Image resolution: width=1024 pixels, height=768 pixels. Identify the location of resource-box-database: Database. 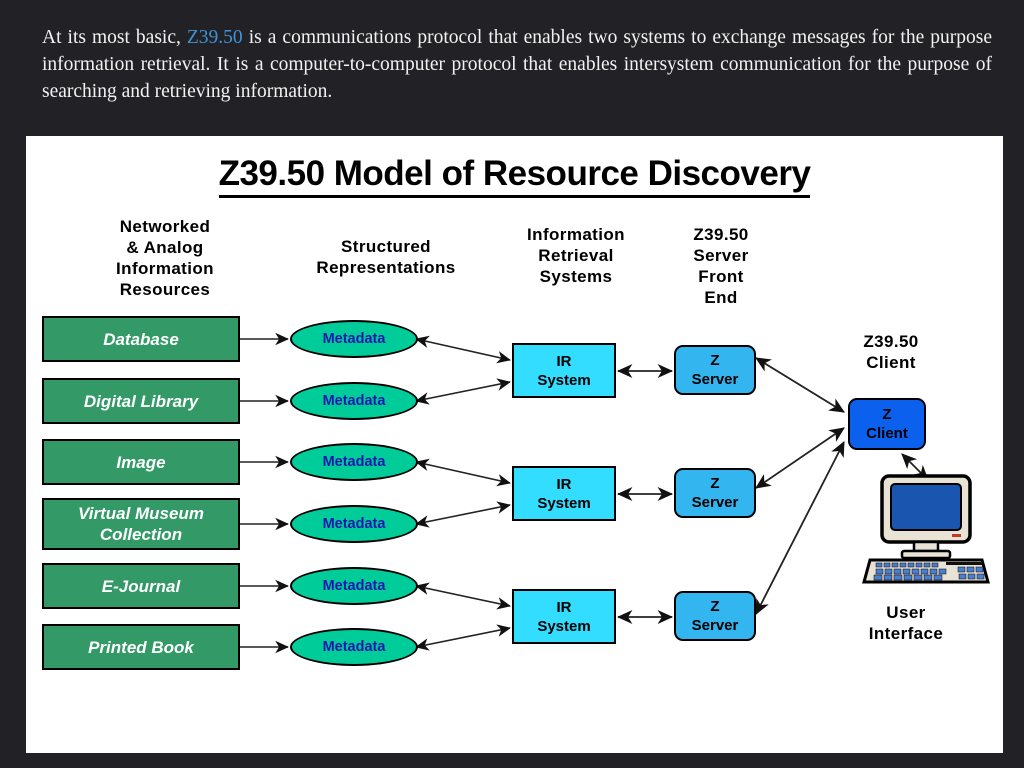
(141, 339).